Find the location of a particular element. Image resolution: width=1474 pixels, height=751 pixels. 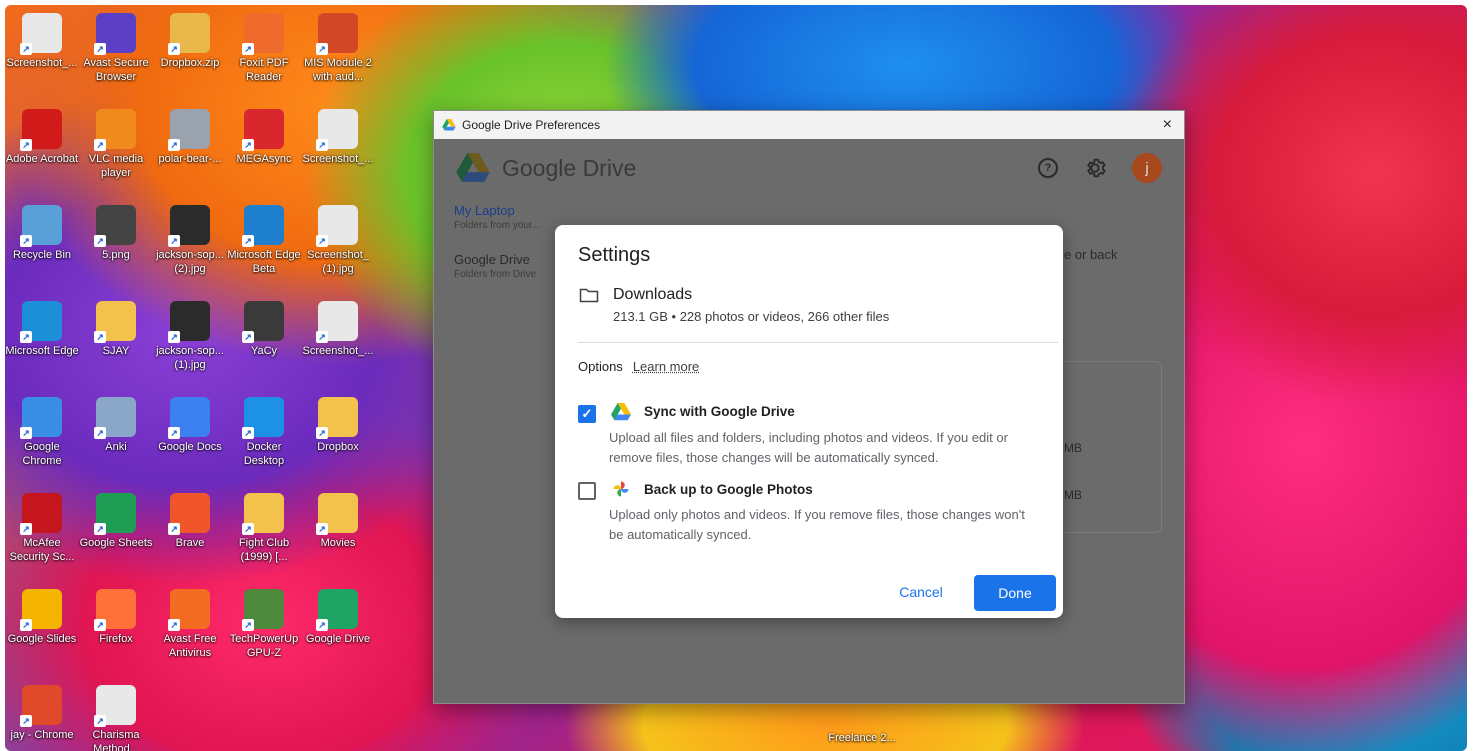

desktop-icon: ↗ Google Chrome is located at coordinates (42, 432).